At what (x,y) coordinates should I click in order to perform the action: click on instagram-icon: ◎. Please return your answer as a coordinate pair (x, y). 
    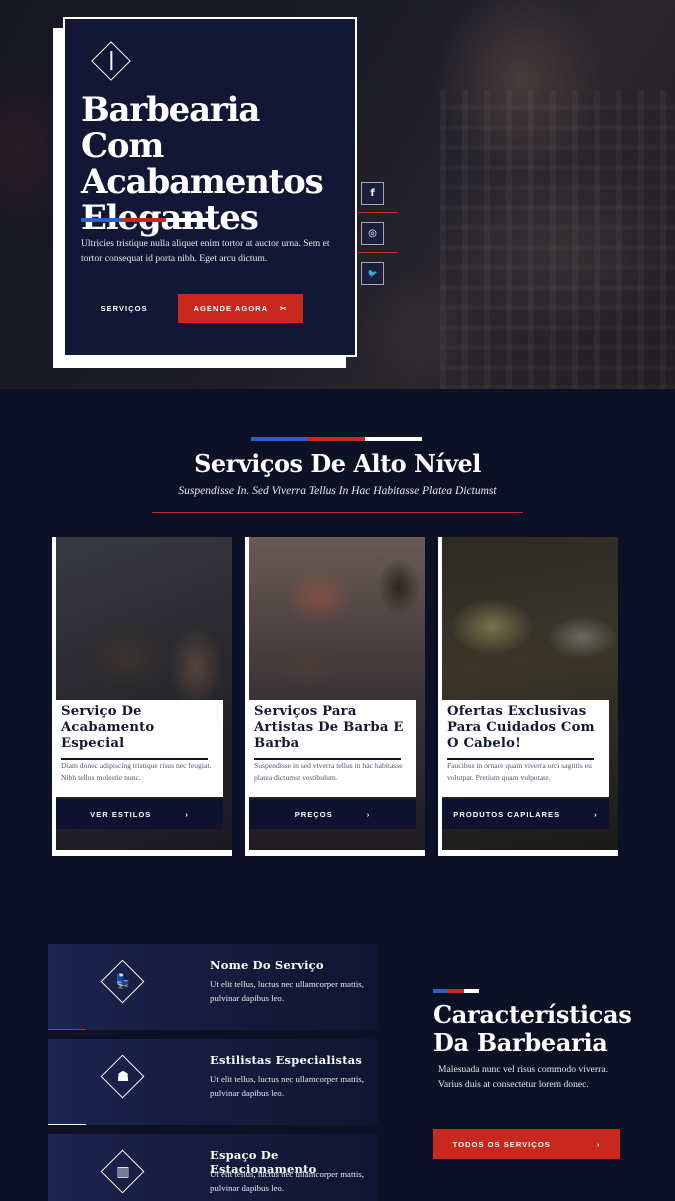
    Looking at the image, I should click on (372, 233).